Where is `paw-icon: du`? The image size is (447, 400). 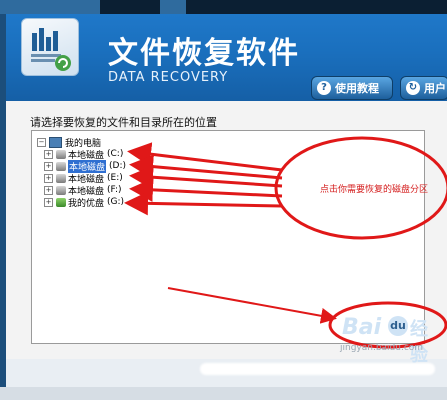 paw-icon: du is located at coordinates (398, 326).